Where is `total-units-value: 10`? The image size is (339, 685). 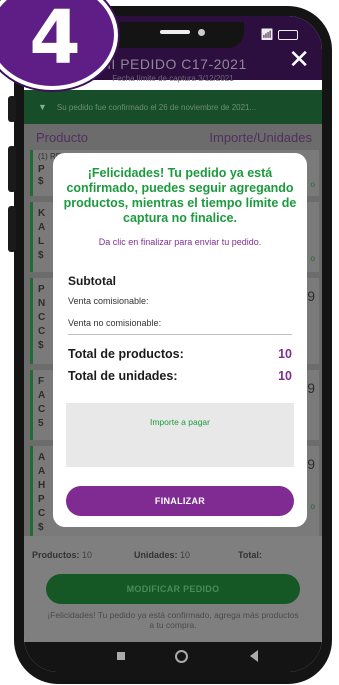 total-units-value: 10 is located at coordinates (285, 376).